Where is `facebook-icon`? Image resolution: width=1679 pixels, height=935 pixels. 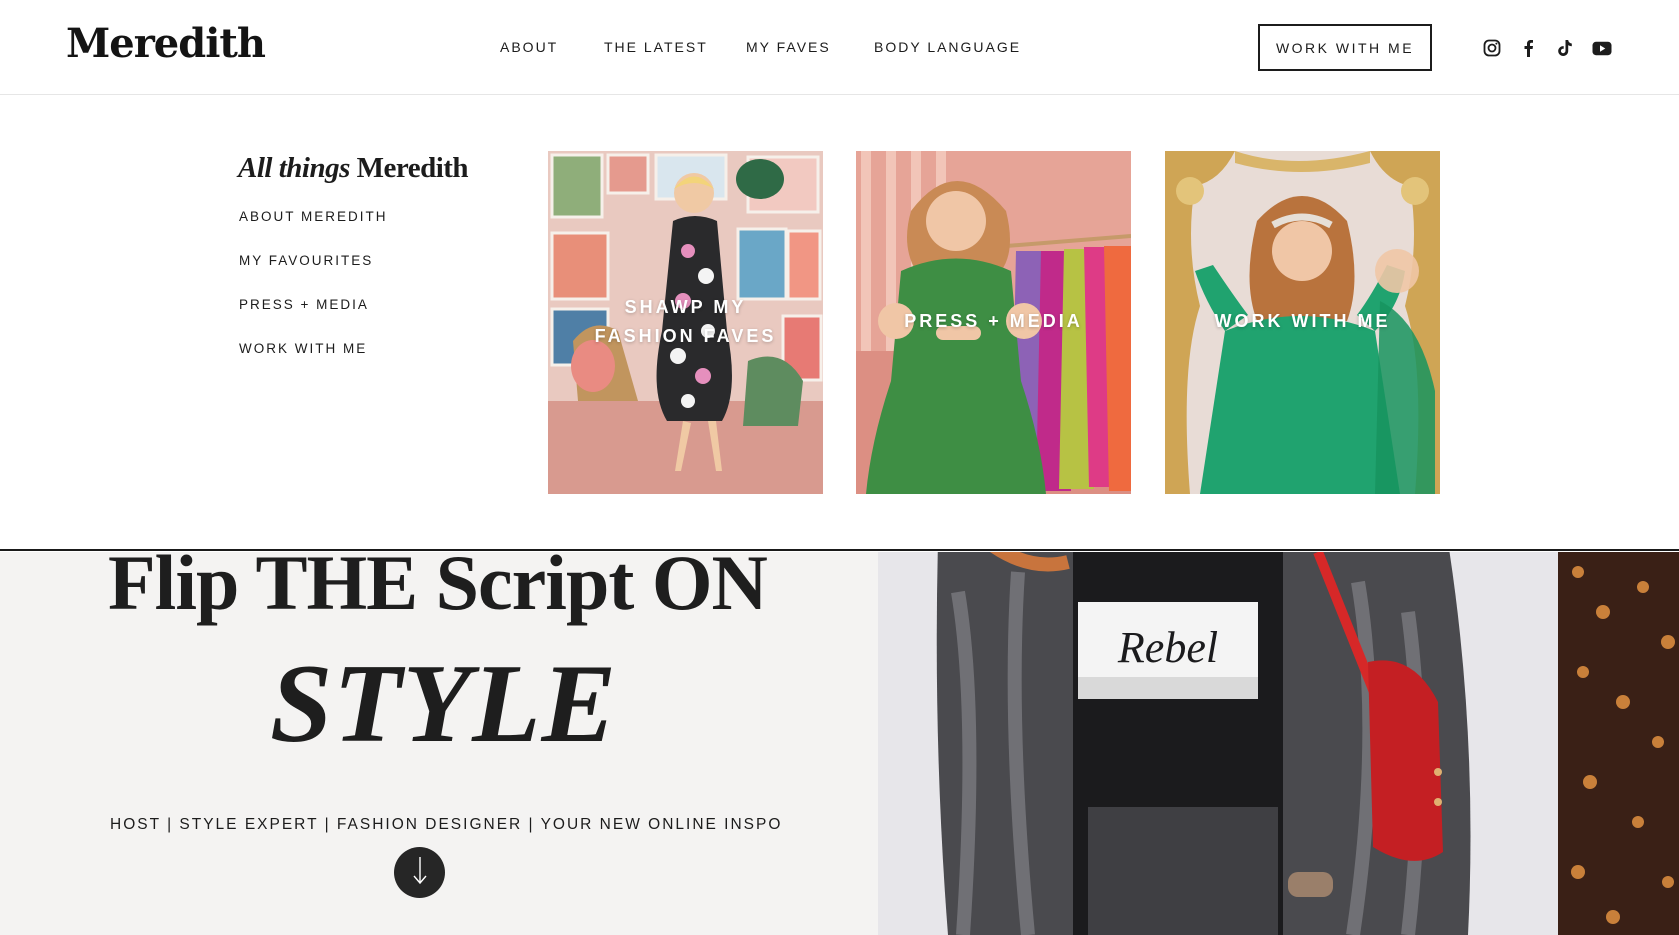 facebook-icon is located at coordinates (1528, 48).